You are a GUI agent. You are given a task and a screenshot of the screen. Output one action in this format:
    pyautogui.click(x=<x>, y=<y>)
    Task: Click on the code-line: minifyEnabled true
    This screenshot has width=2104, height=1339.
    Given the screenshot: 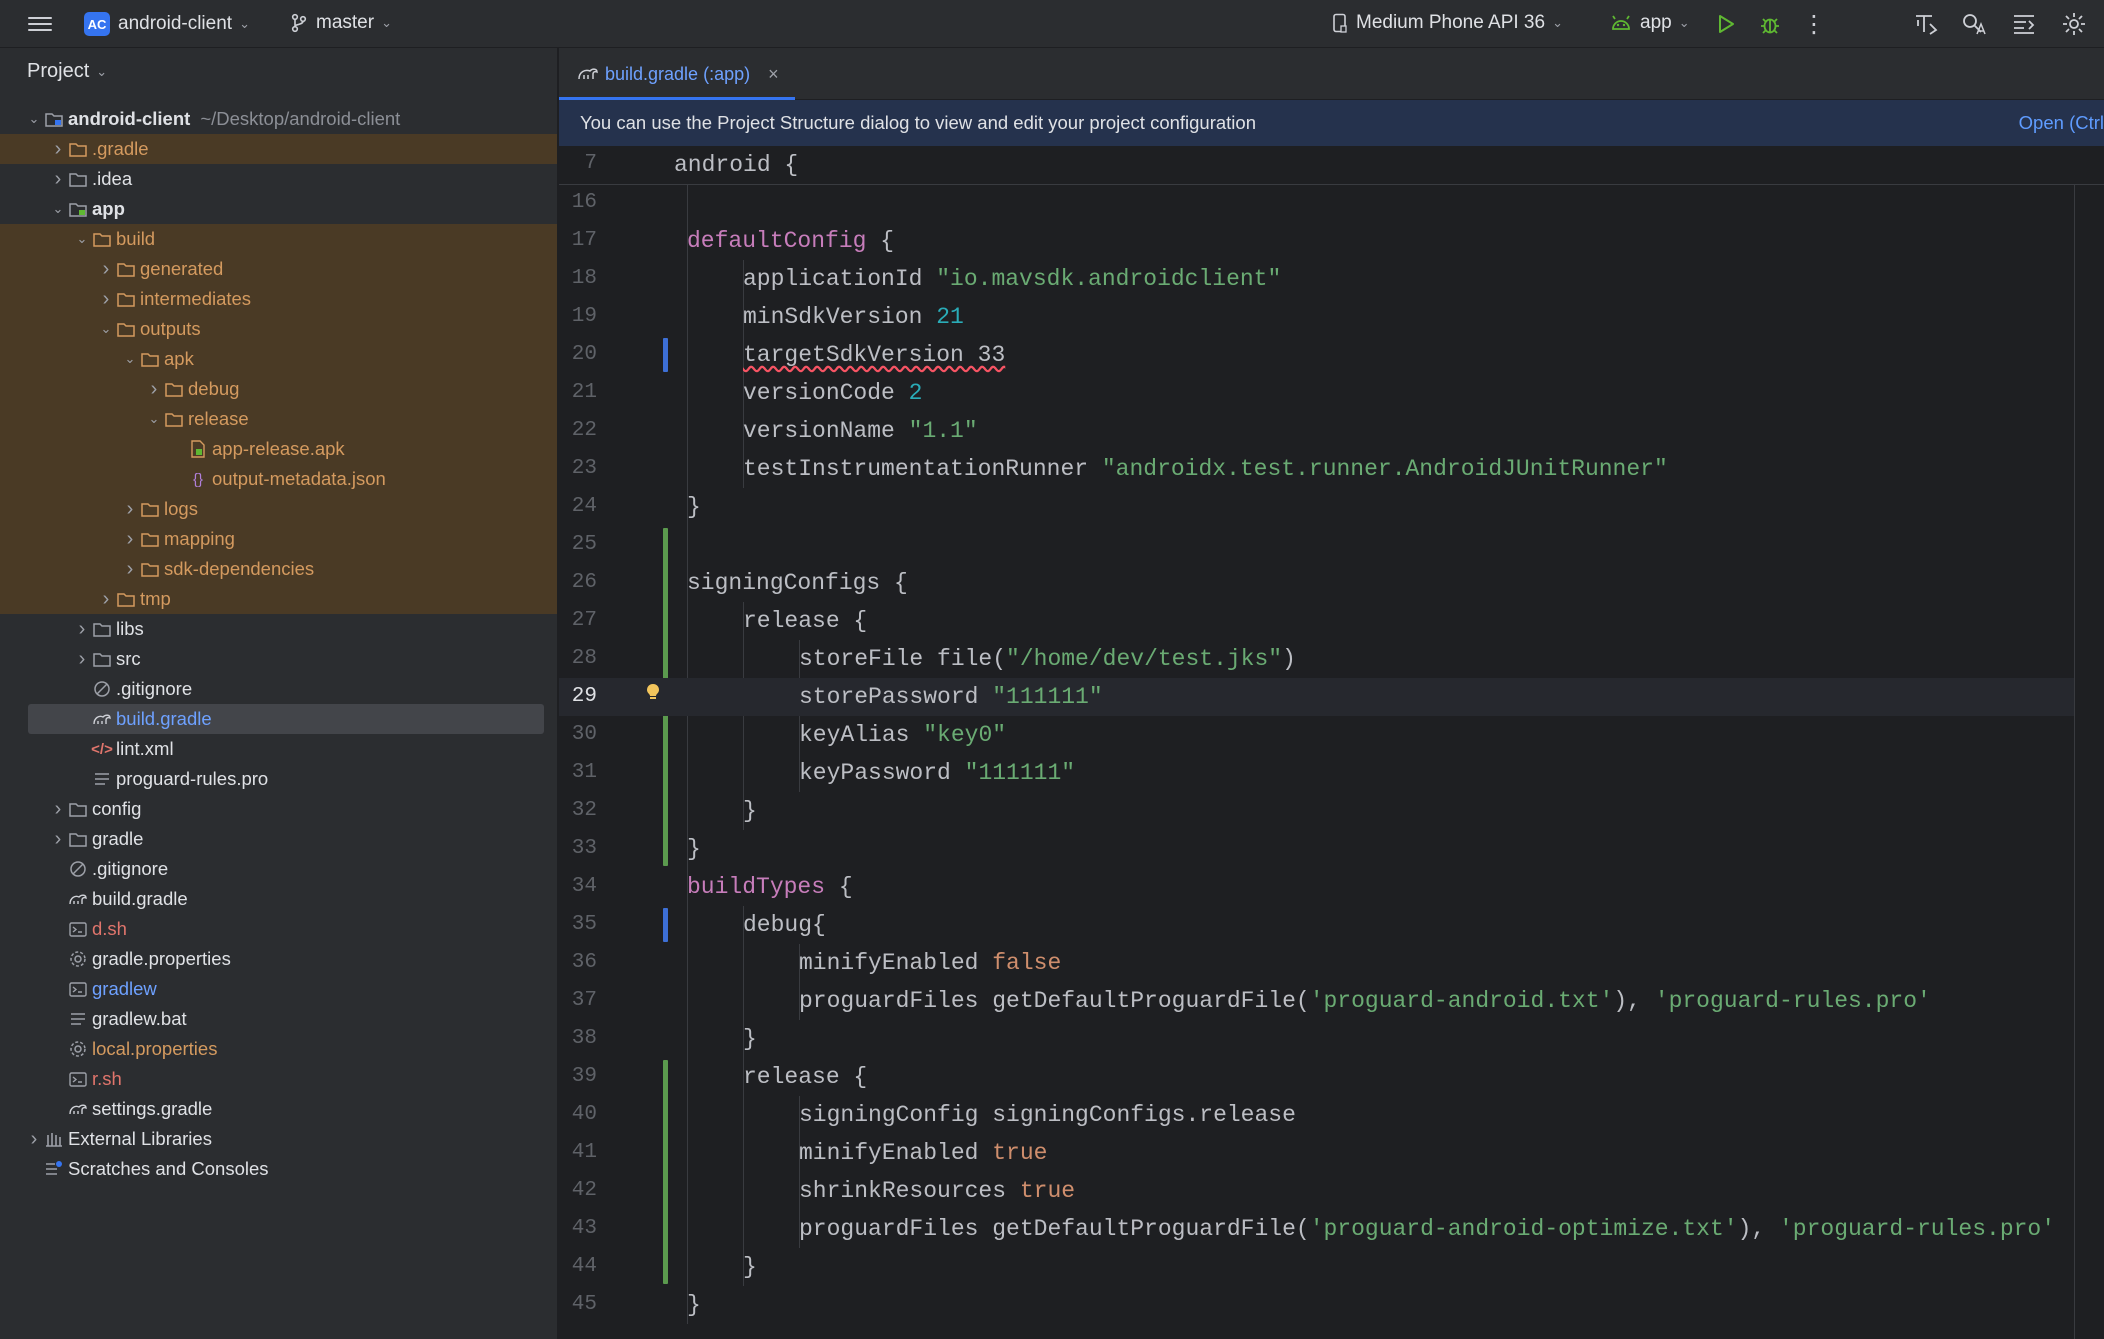 What is the action you would take?
    pyautogui.click(x=923, y=1153)
    